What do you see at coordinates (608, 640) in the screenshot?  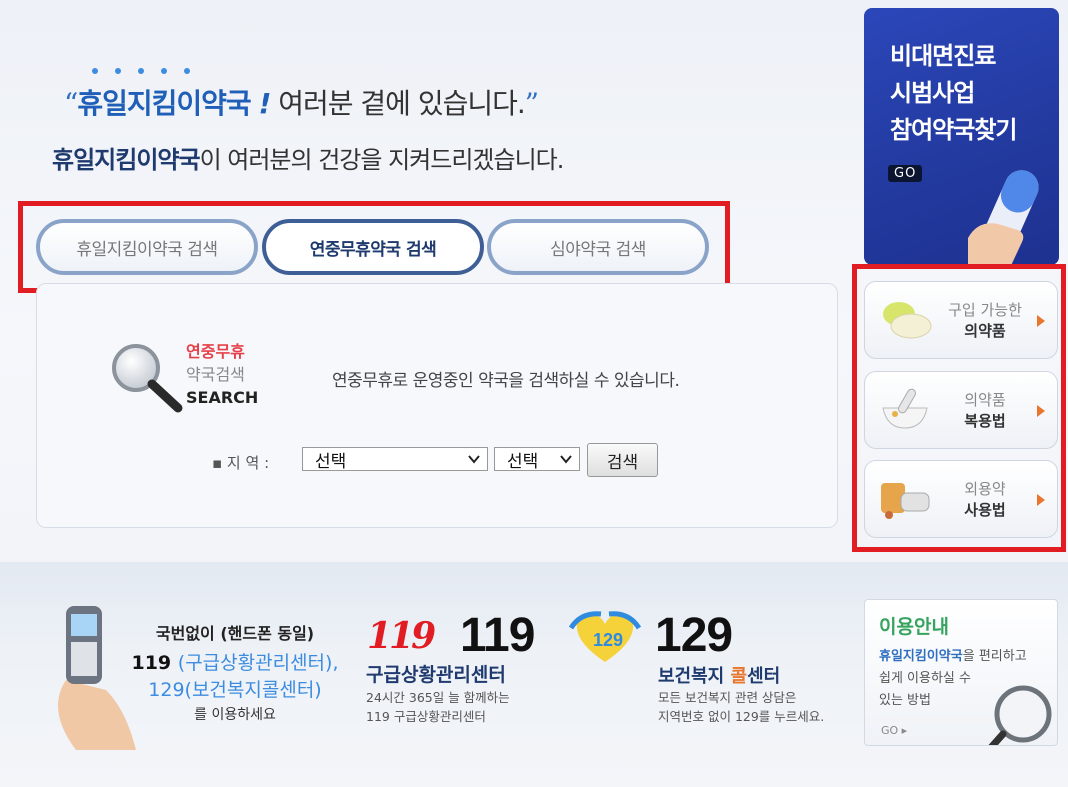 I see `svg-text: 129` at bounding box center [608, 640].